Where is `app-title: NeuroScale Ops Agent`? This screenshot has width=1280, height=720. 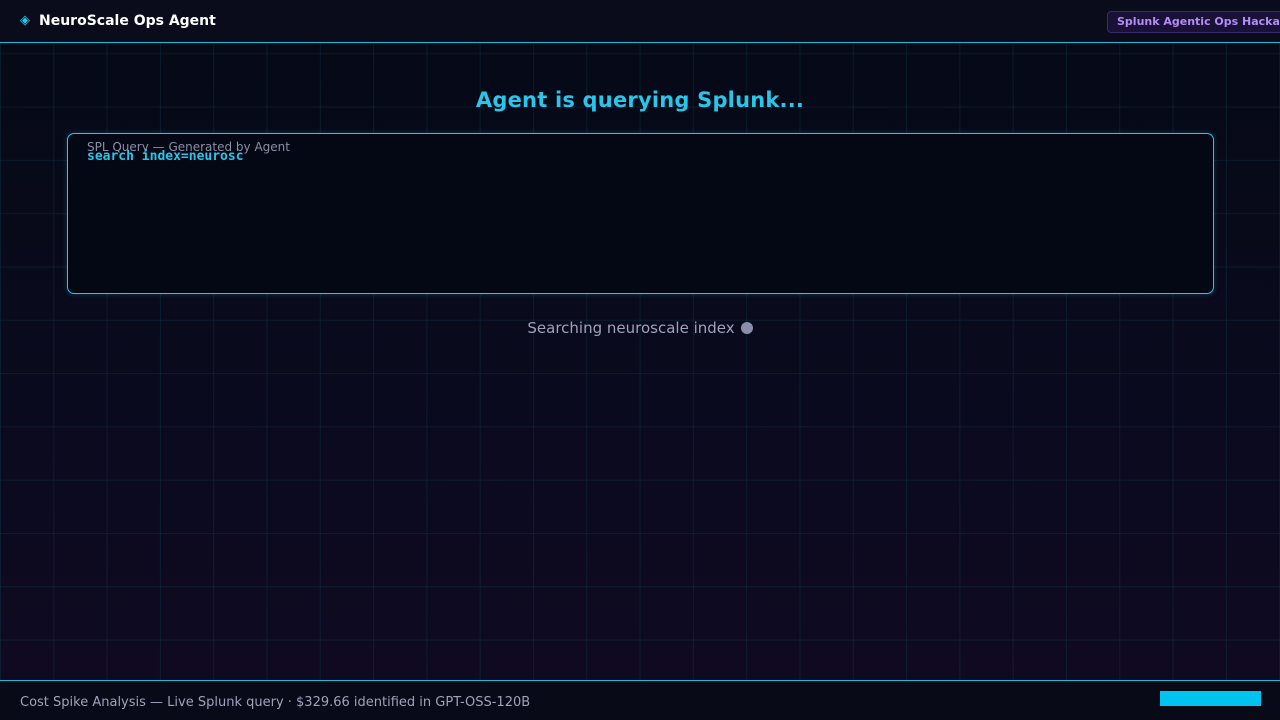 app-title: NeuroScale Ops Agent is located at coordinates (127, 21).